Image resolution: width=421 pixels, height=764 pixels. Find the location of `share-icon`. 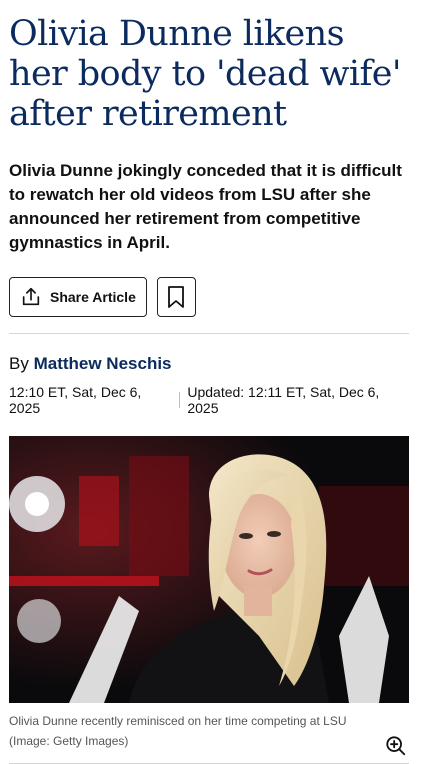

share-icon is located at coordinates (31, 296).